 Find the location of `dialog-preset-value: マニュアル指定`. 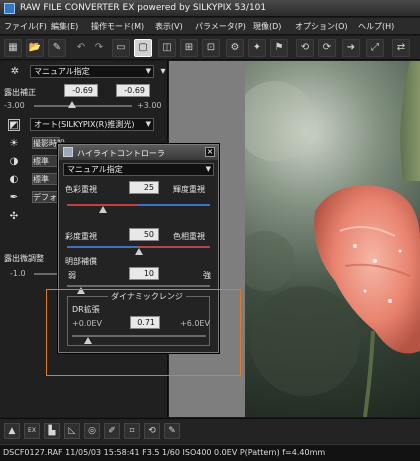

dialog-preset-value: マニュアル指定 is located at coordinates (95, 169).